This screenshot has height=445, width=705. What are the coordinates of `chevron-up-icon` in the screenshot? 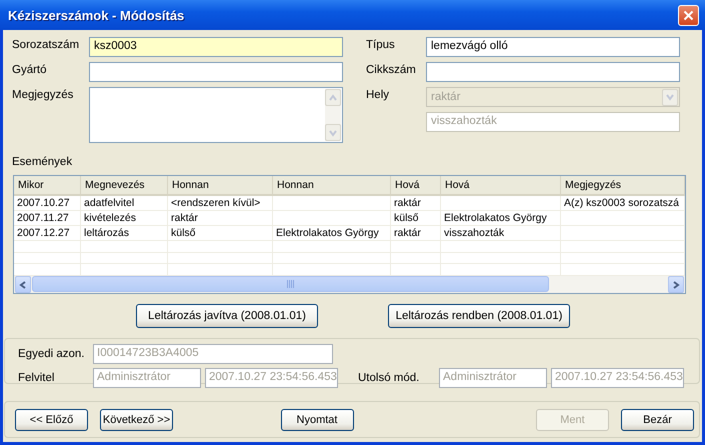 It's located at (333, 98).